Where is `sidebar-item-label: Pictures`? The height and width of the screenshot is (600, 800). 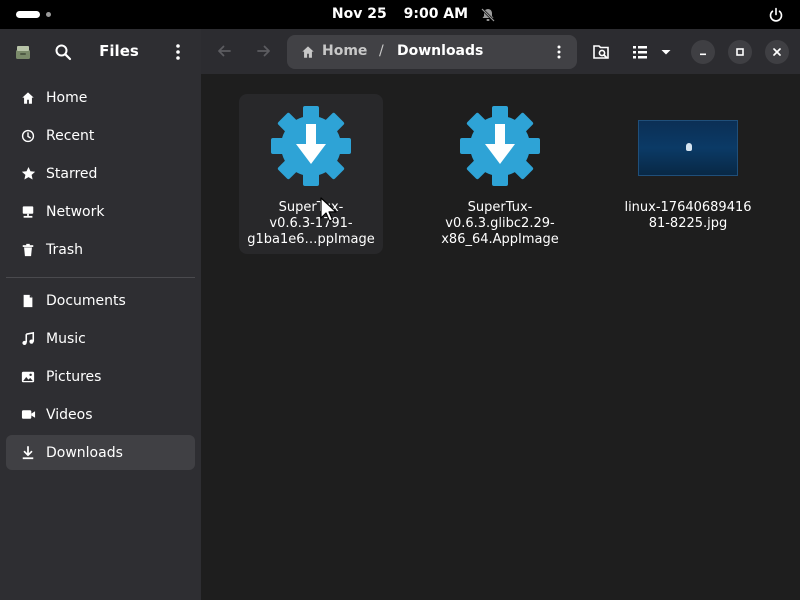 sidebar-item-label: Pictures is located at coordinates (74, 376).